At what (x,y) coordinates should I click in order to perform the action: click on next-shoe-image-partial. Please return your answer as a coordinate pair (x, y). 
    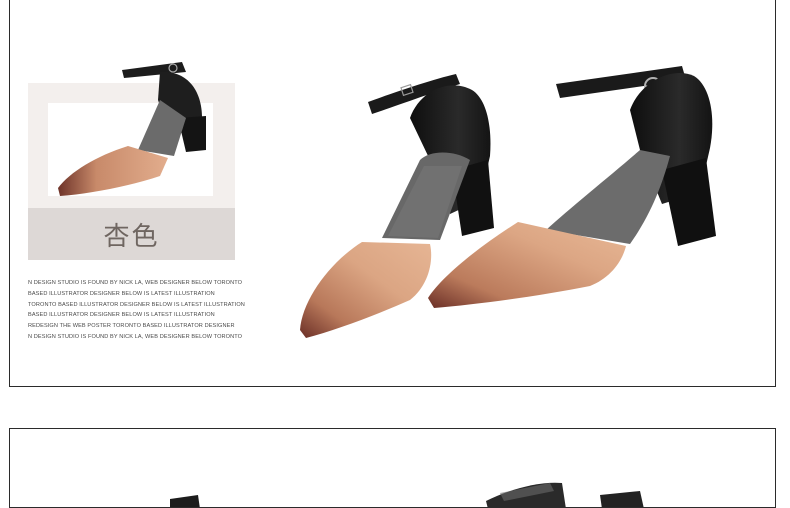
    Looking at the image, I should click on (407, 494).